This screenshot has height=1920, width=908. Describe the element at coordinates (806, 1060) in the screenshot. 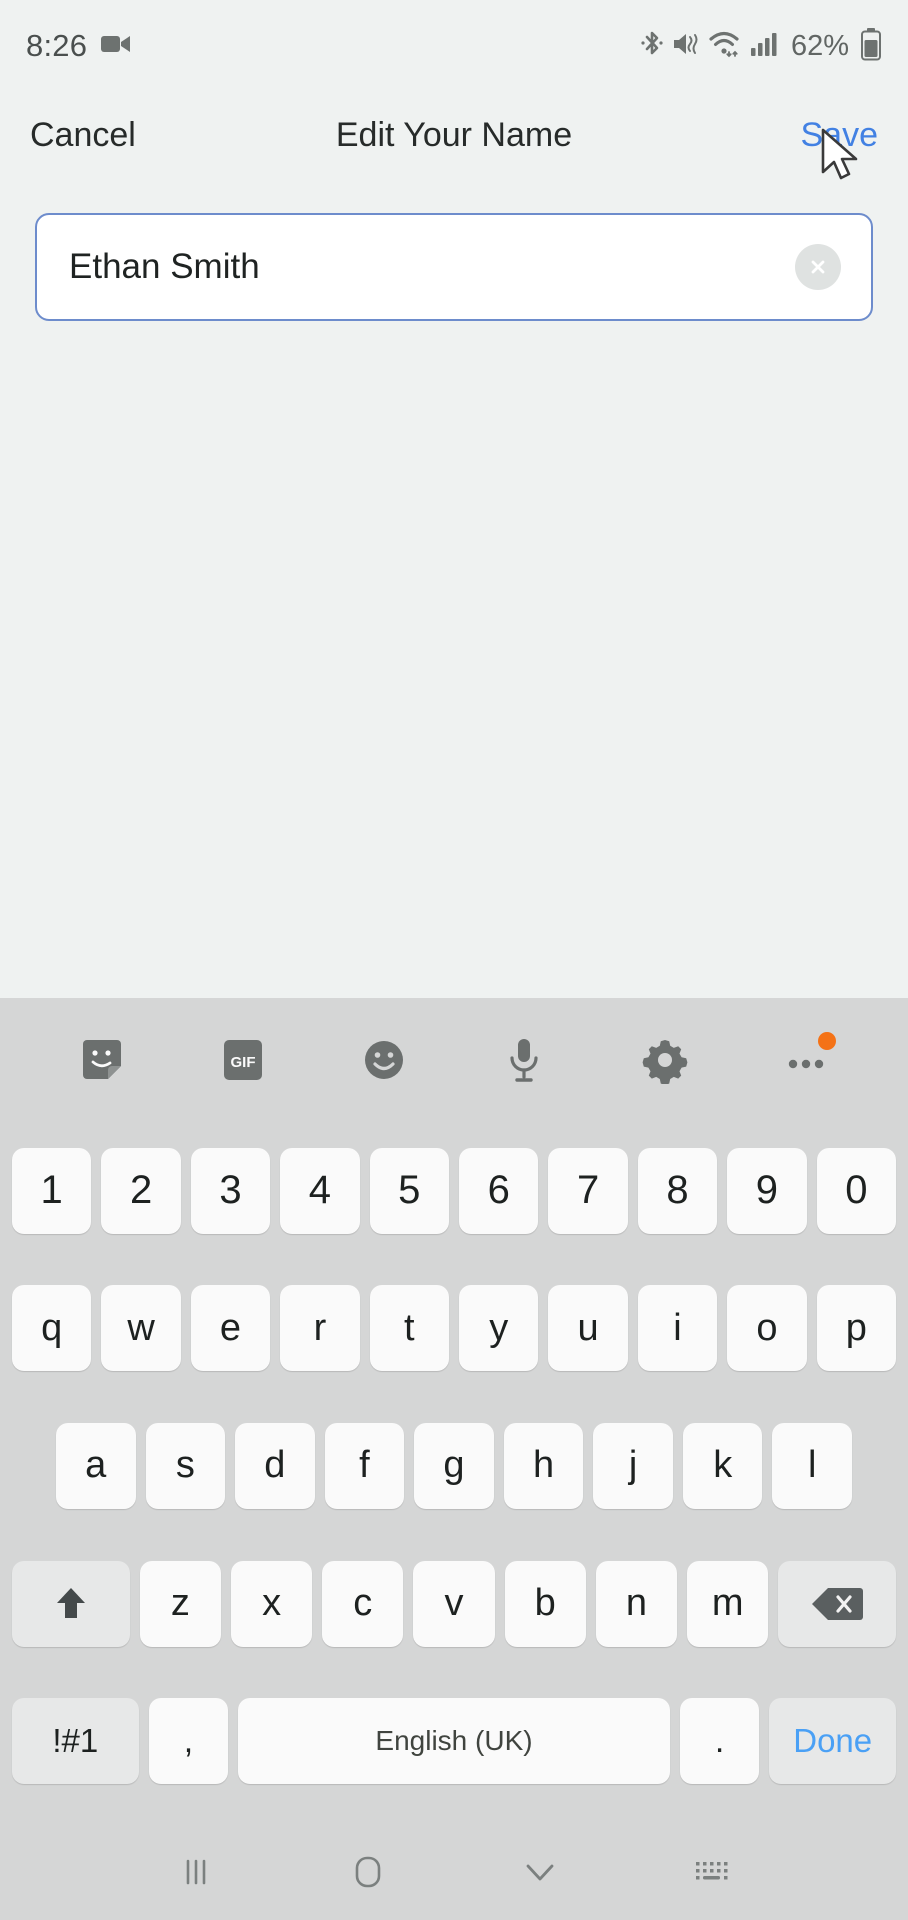

I see `more-options-icon` at that location.